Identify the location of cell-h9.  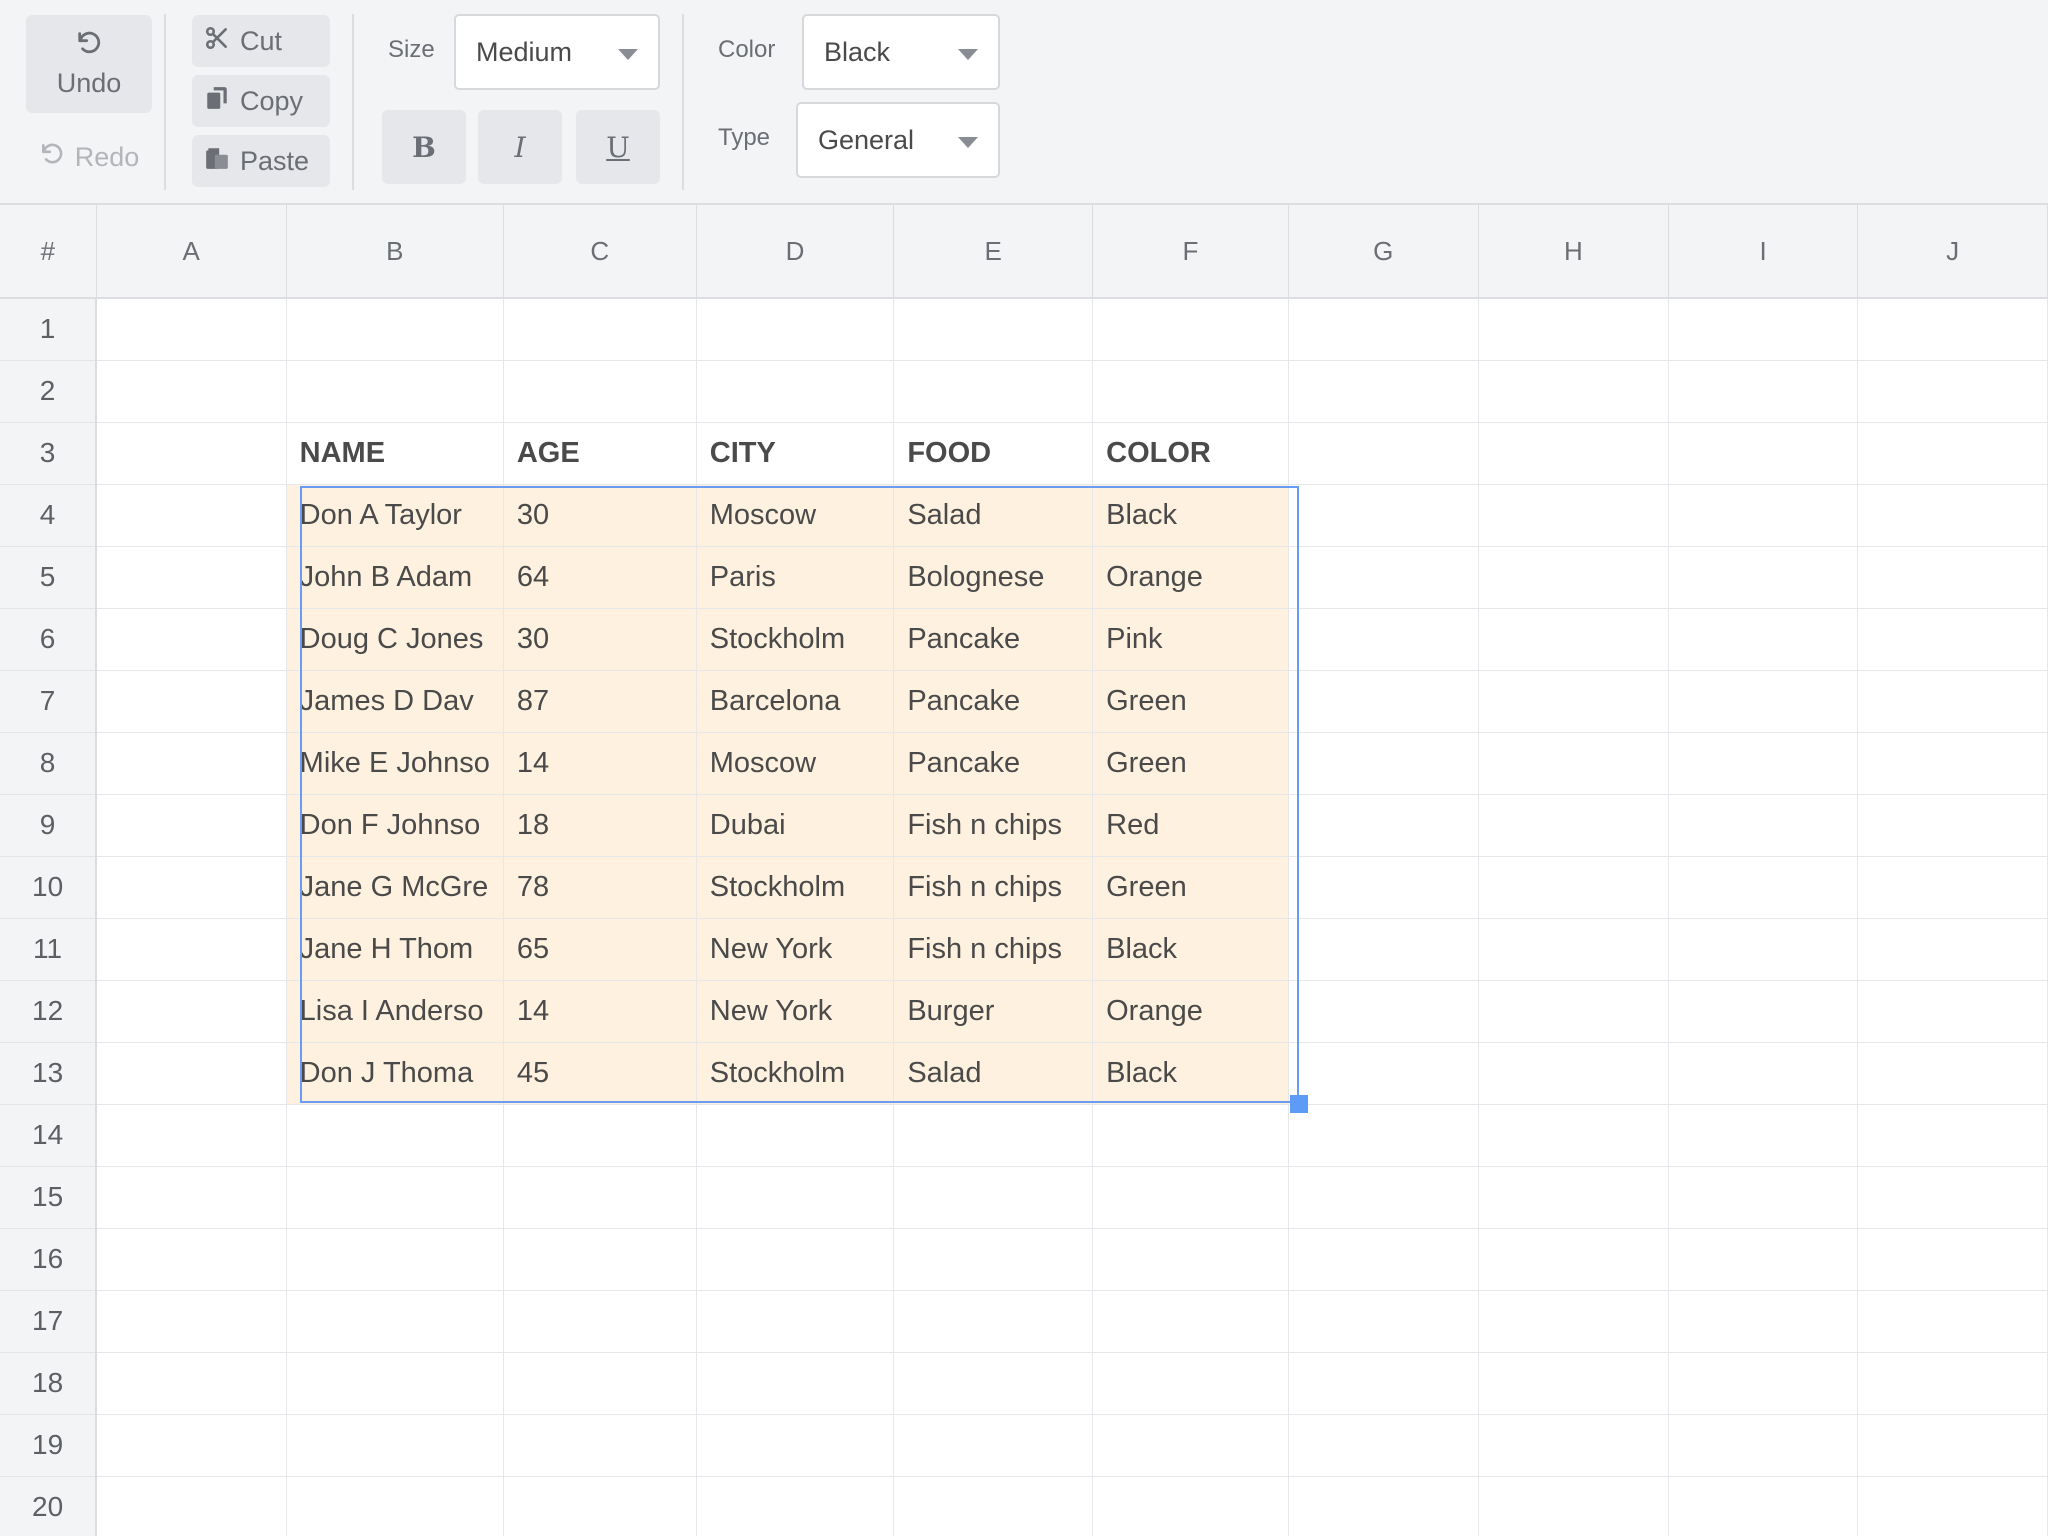
(1573, 825).